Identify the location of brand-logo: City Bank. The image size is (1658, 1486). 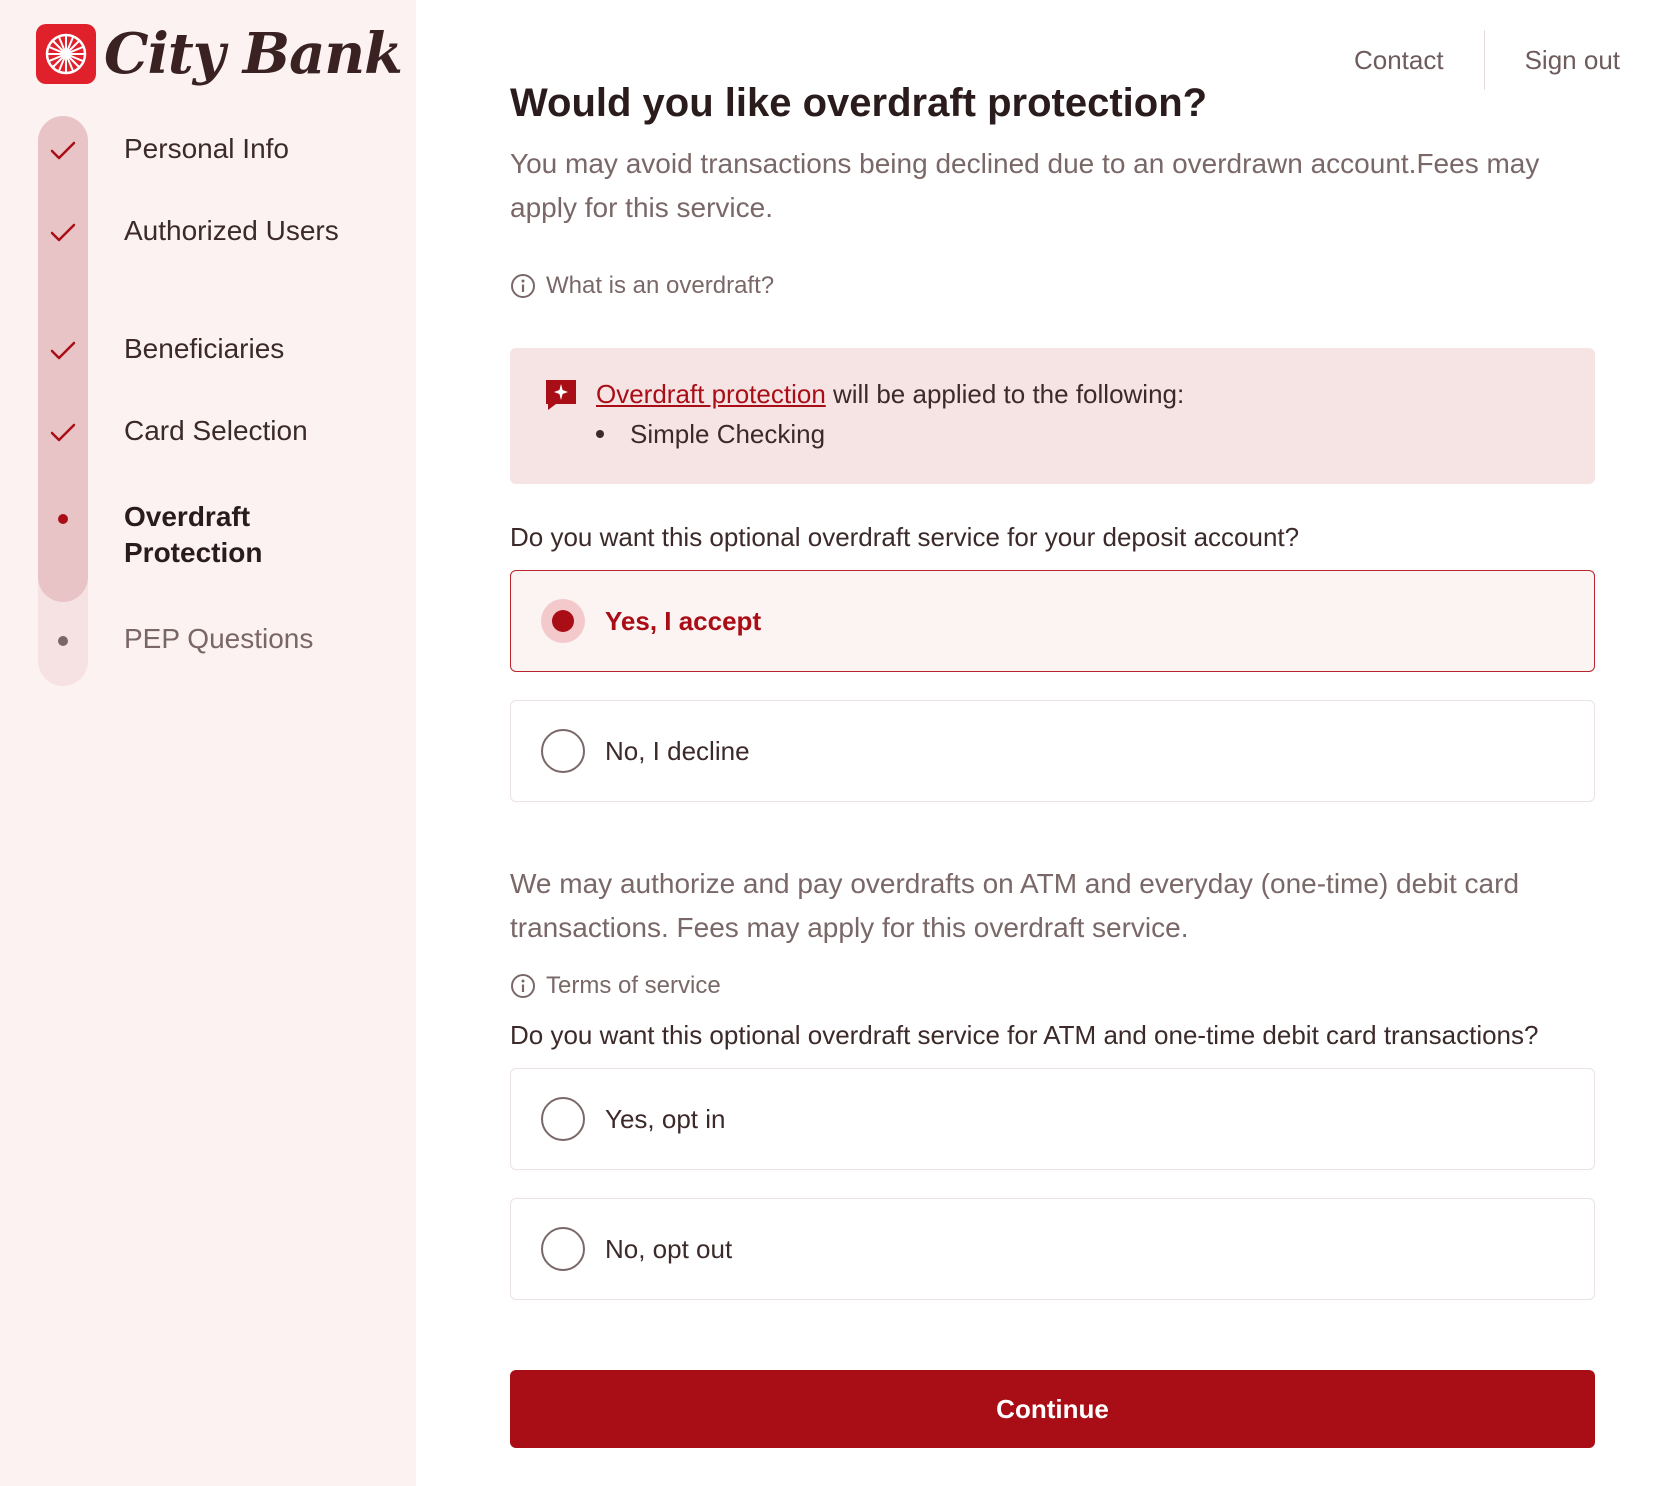
(219, 54).